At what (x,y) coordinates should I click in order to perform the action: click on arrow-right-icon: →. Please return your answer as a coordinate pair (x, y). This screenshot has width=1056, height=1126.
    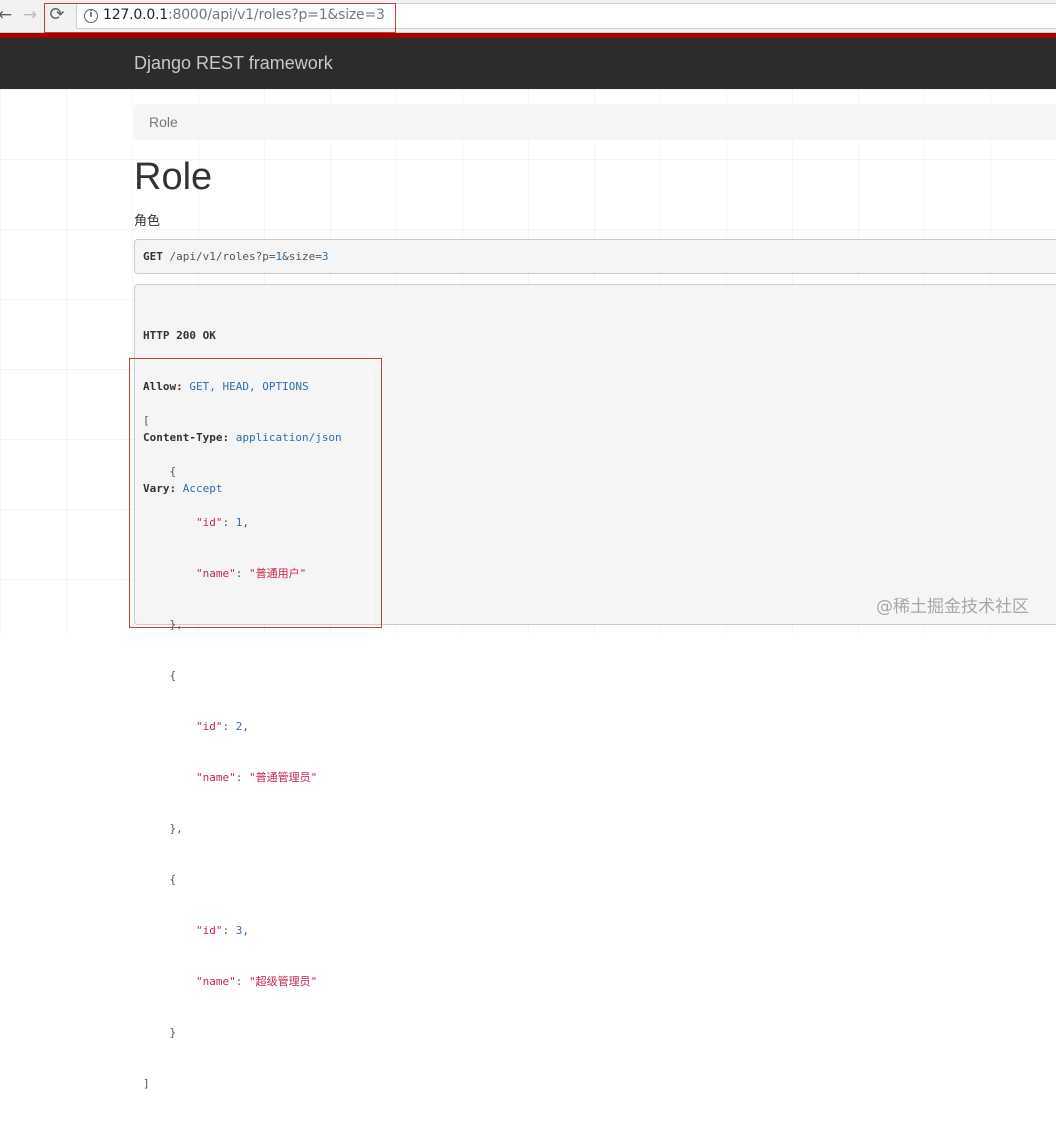
    Looking at the image, I should click on (30, 15).